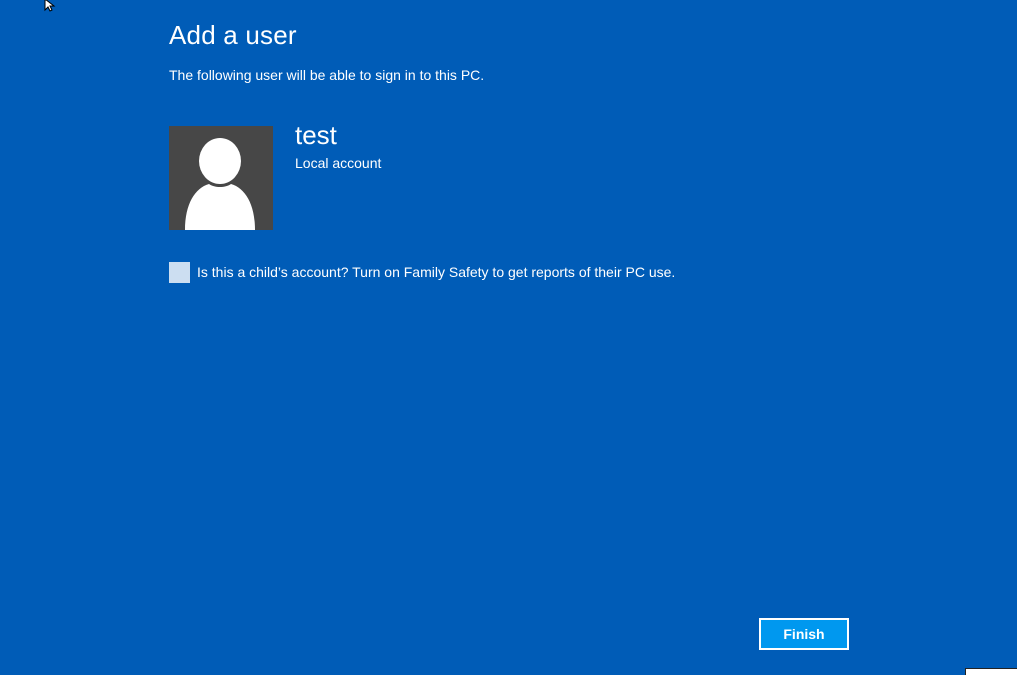 Image resolution: width=1017 pixels, height=675 pixels. I want to click on avatar, so click(221, 178).